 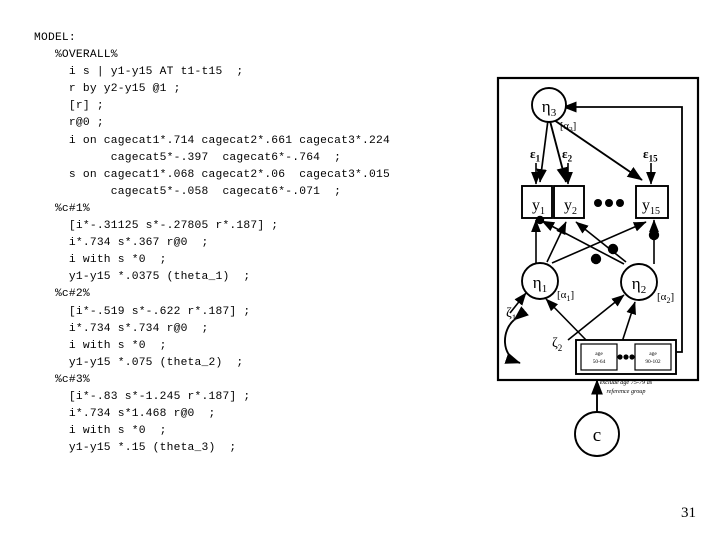 I want to click on code-line: [i*-.83 s*-1.245 r*.187] ;, so click(x=142, y=396).